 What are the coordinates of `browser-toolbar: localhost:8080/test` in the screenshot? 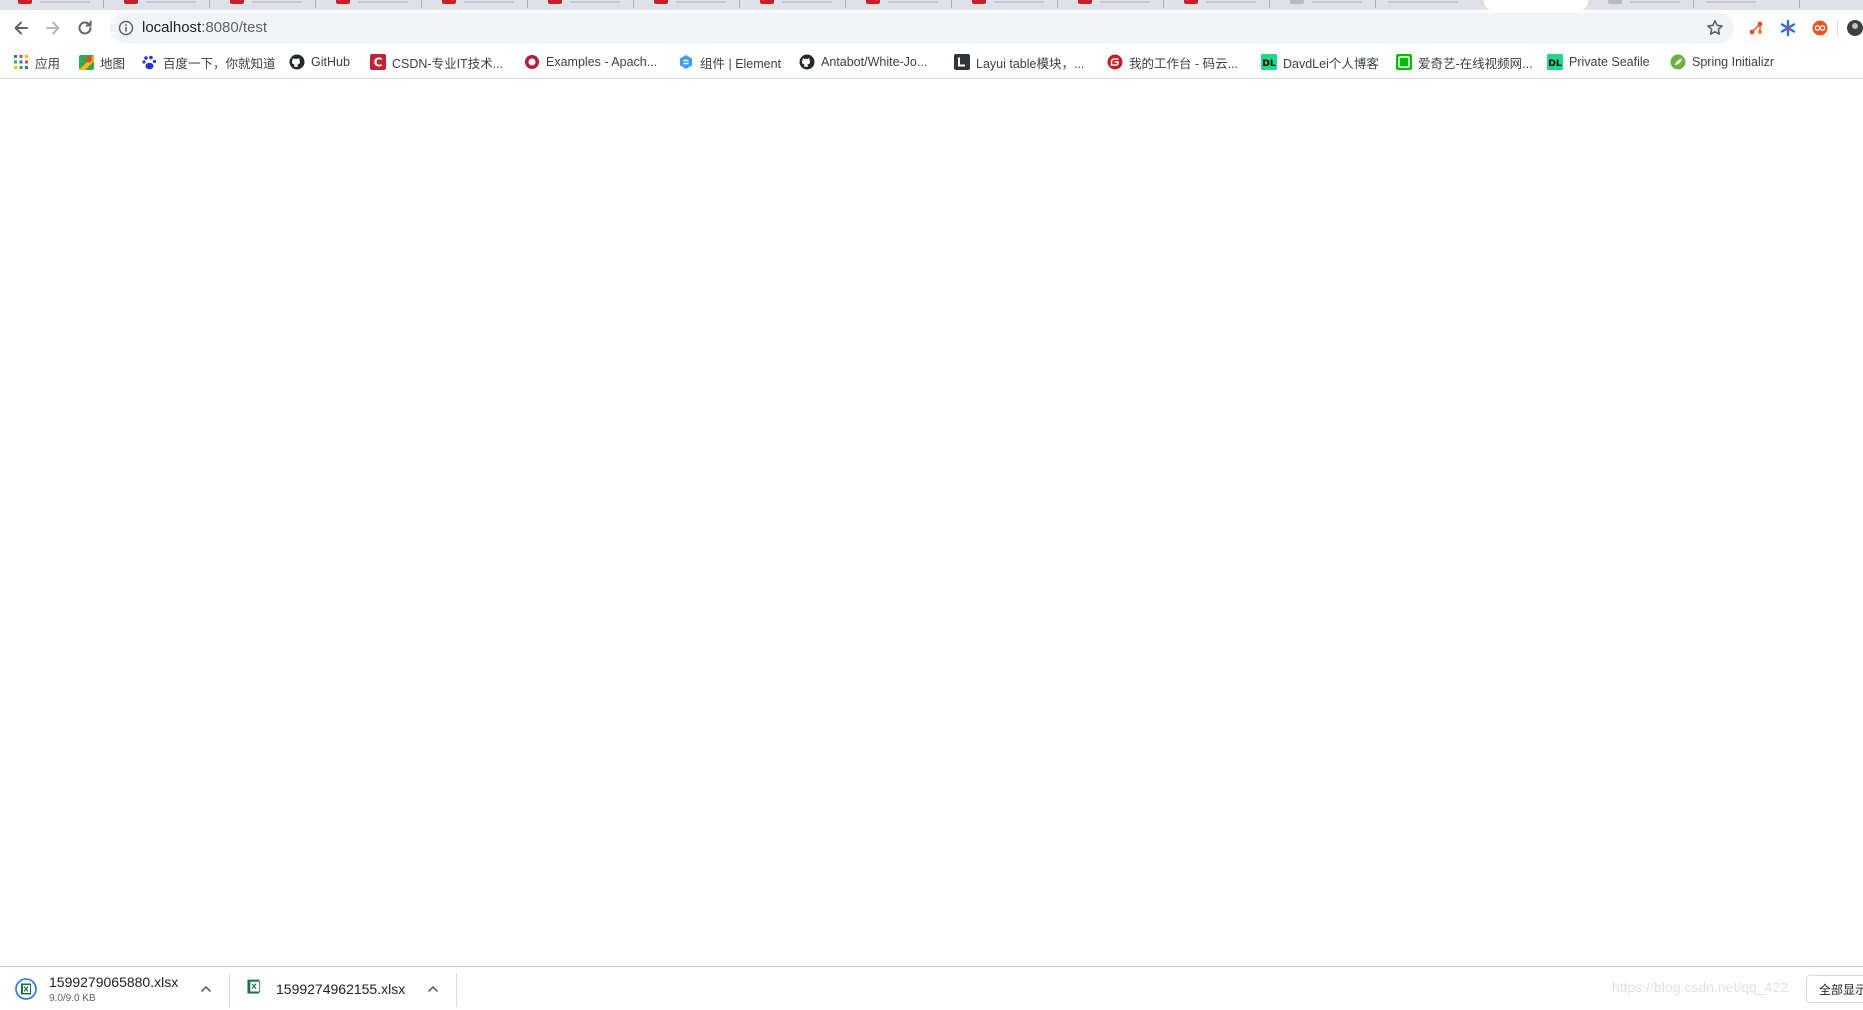 It's located at (931, 28).